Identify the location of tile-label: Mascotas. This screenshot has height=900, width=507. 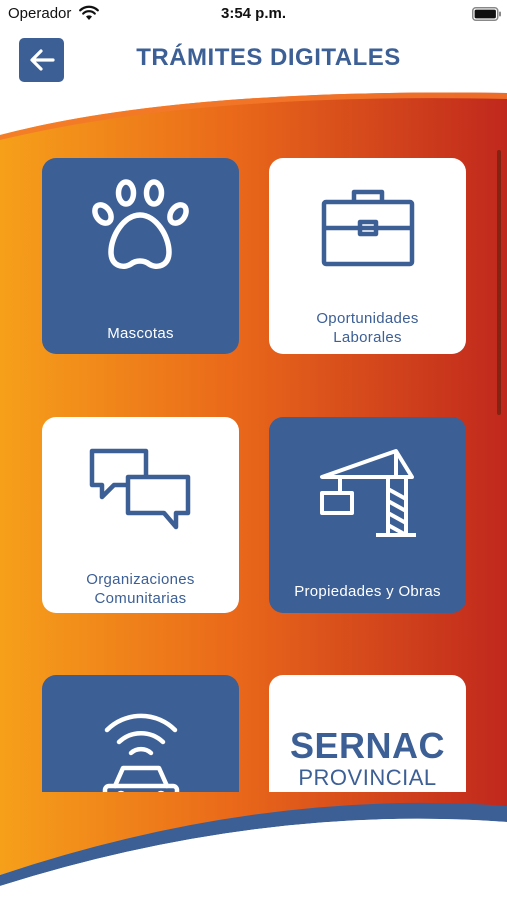
(140, 333).